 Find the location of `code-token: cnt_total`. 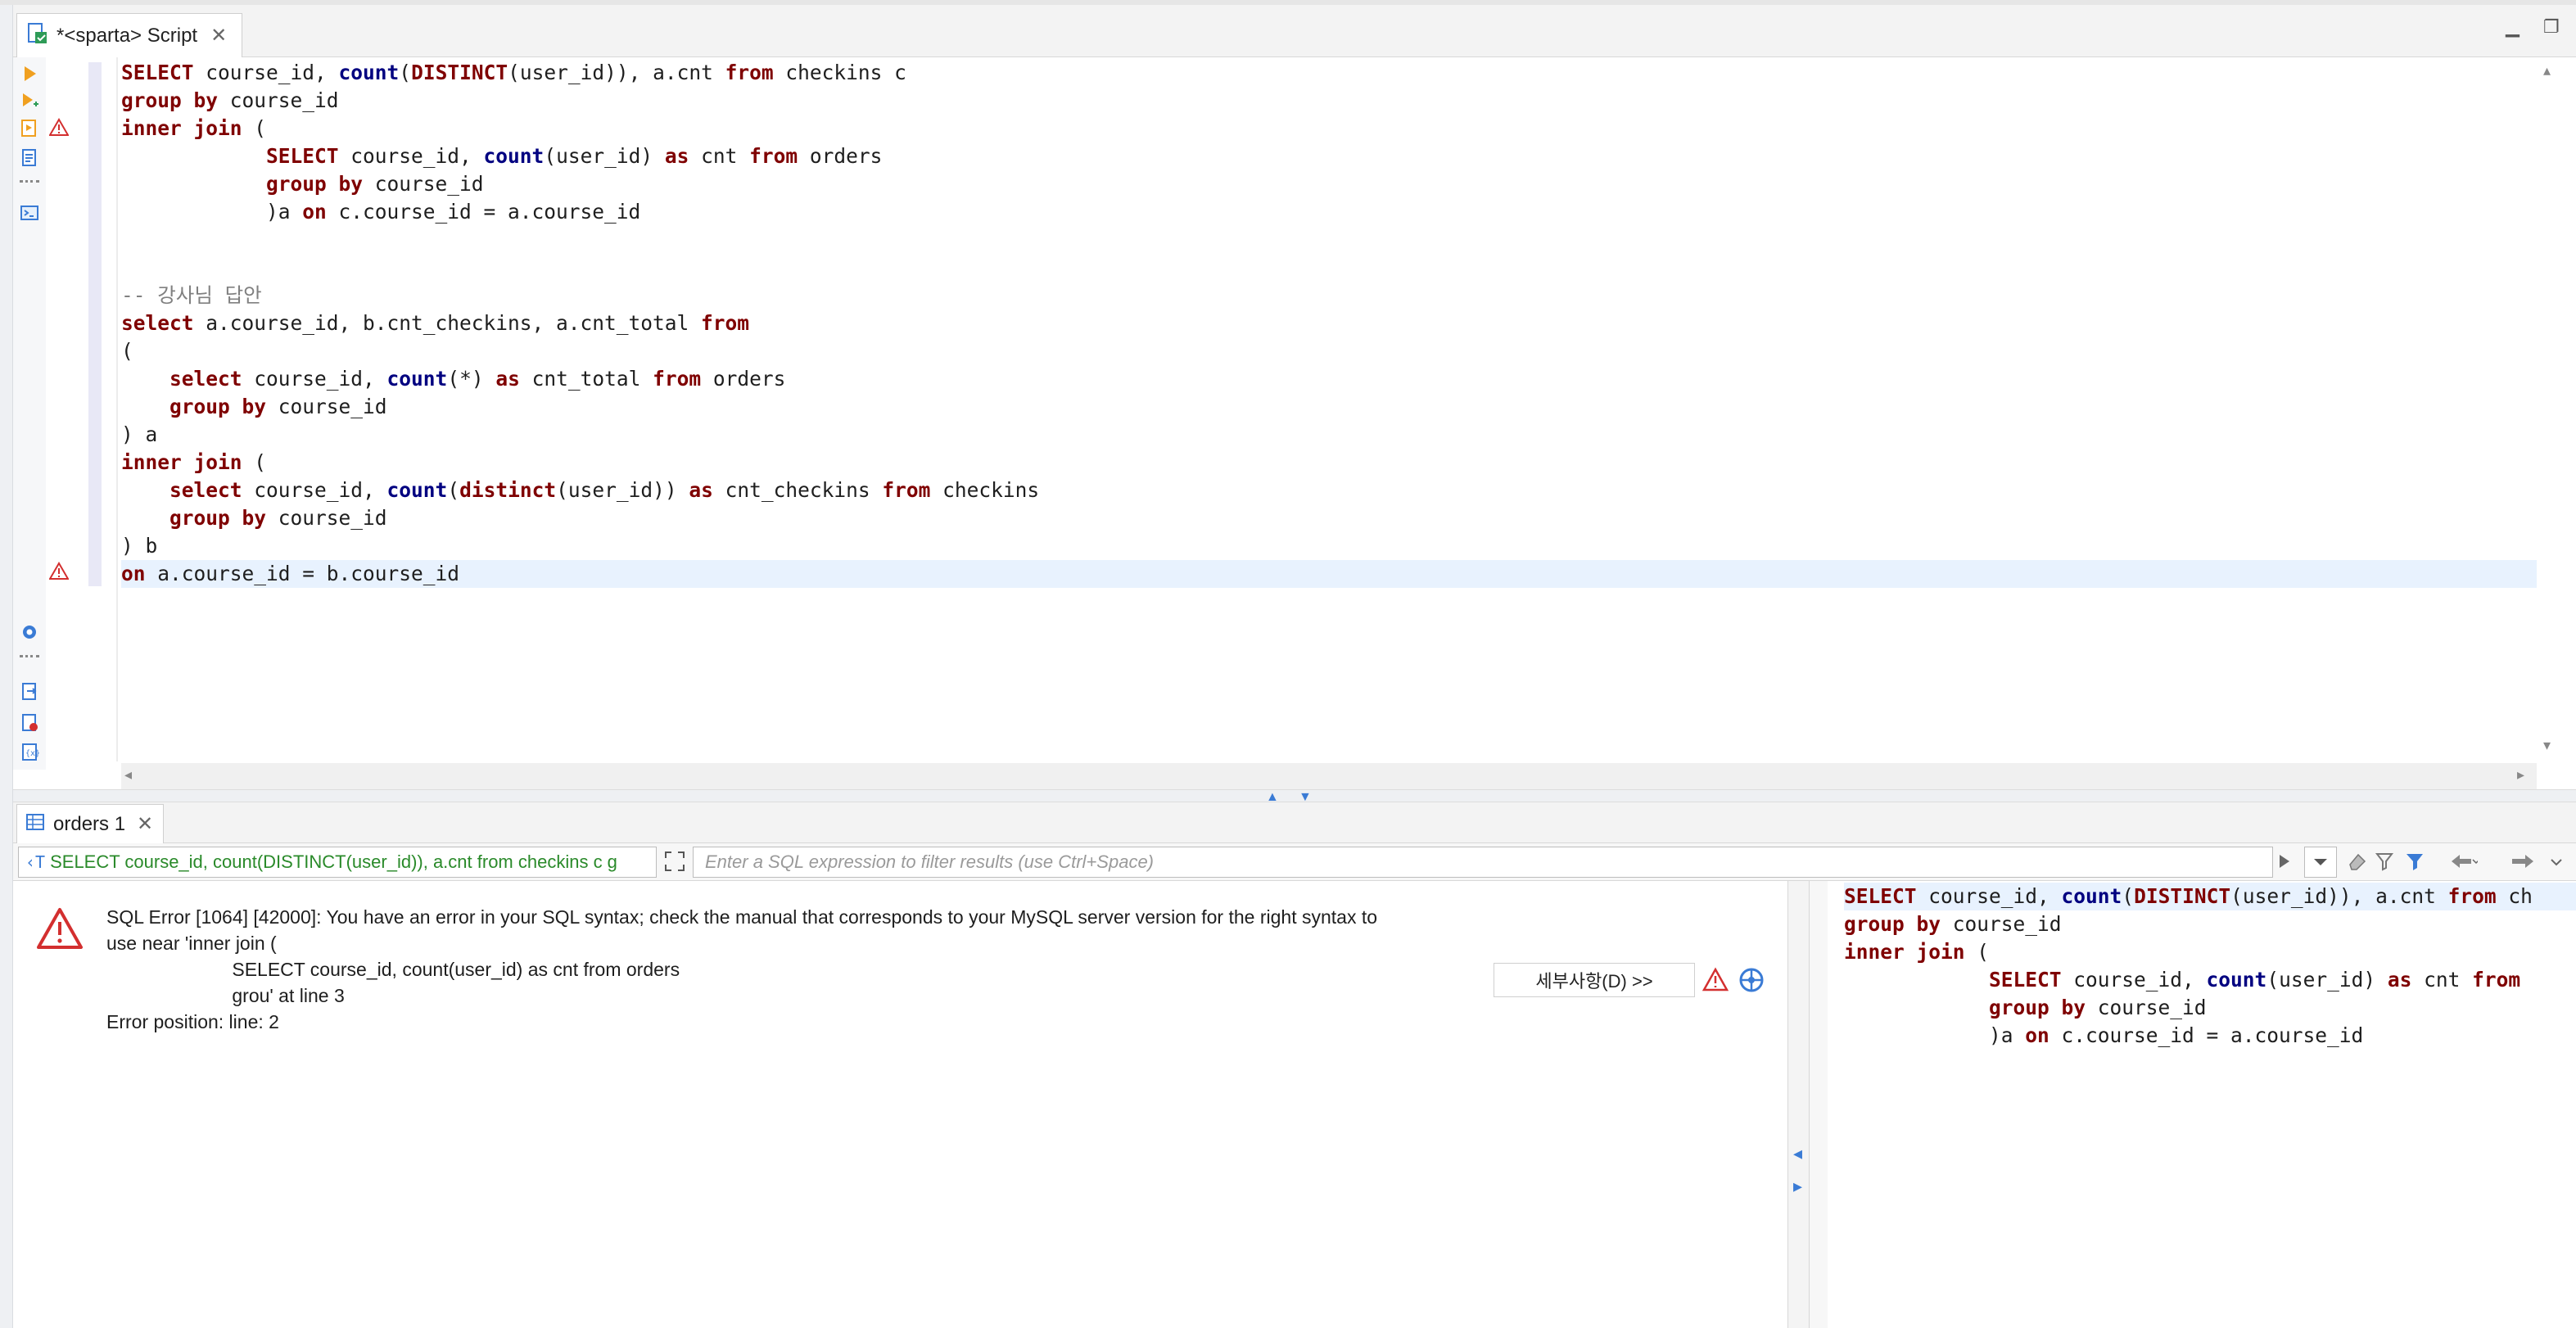

code-token: cnt_total is located at coordinates (586, 379).